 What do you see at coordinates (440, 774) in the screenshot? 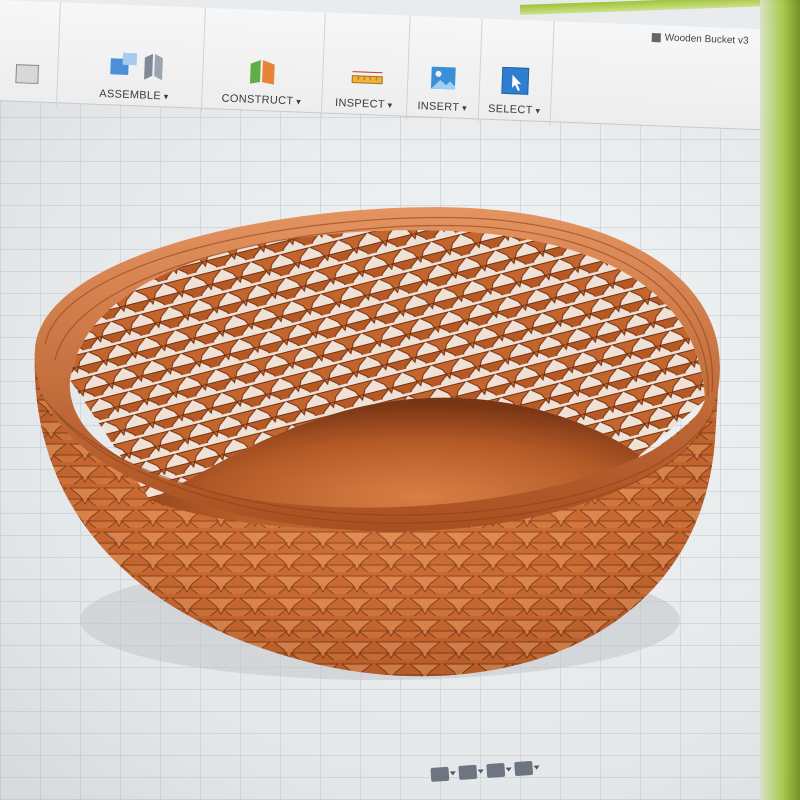
I see `orbit-icon` at bounding box center [440, 774].